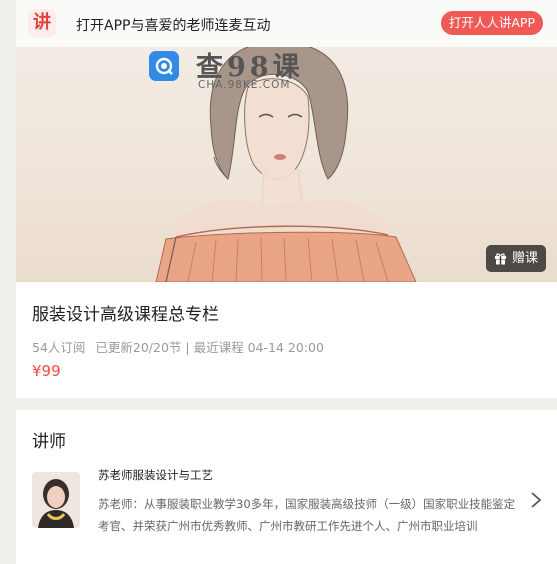 The height and width of the screenshot is (564, 557). What do you see at coordinates (138, 347) in the screenshot?
I see `update-status: 已更新20/20节` at bounding box center [138, 347].